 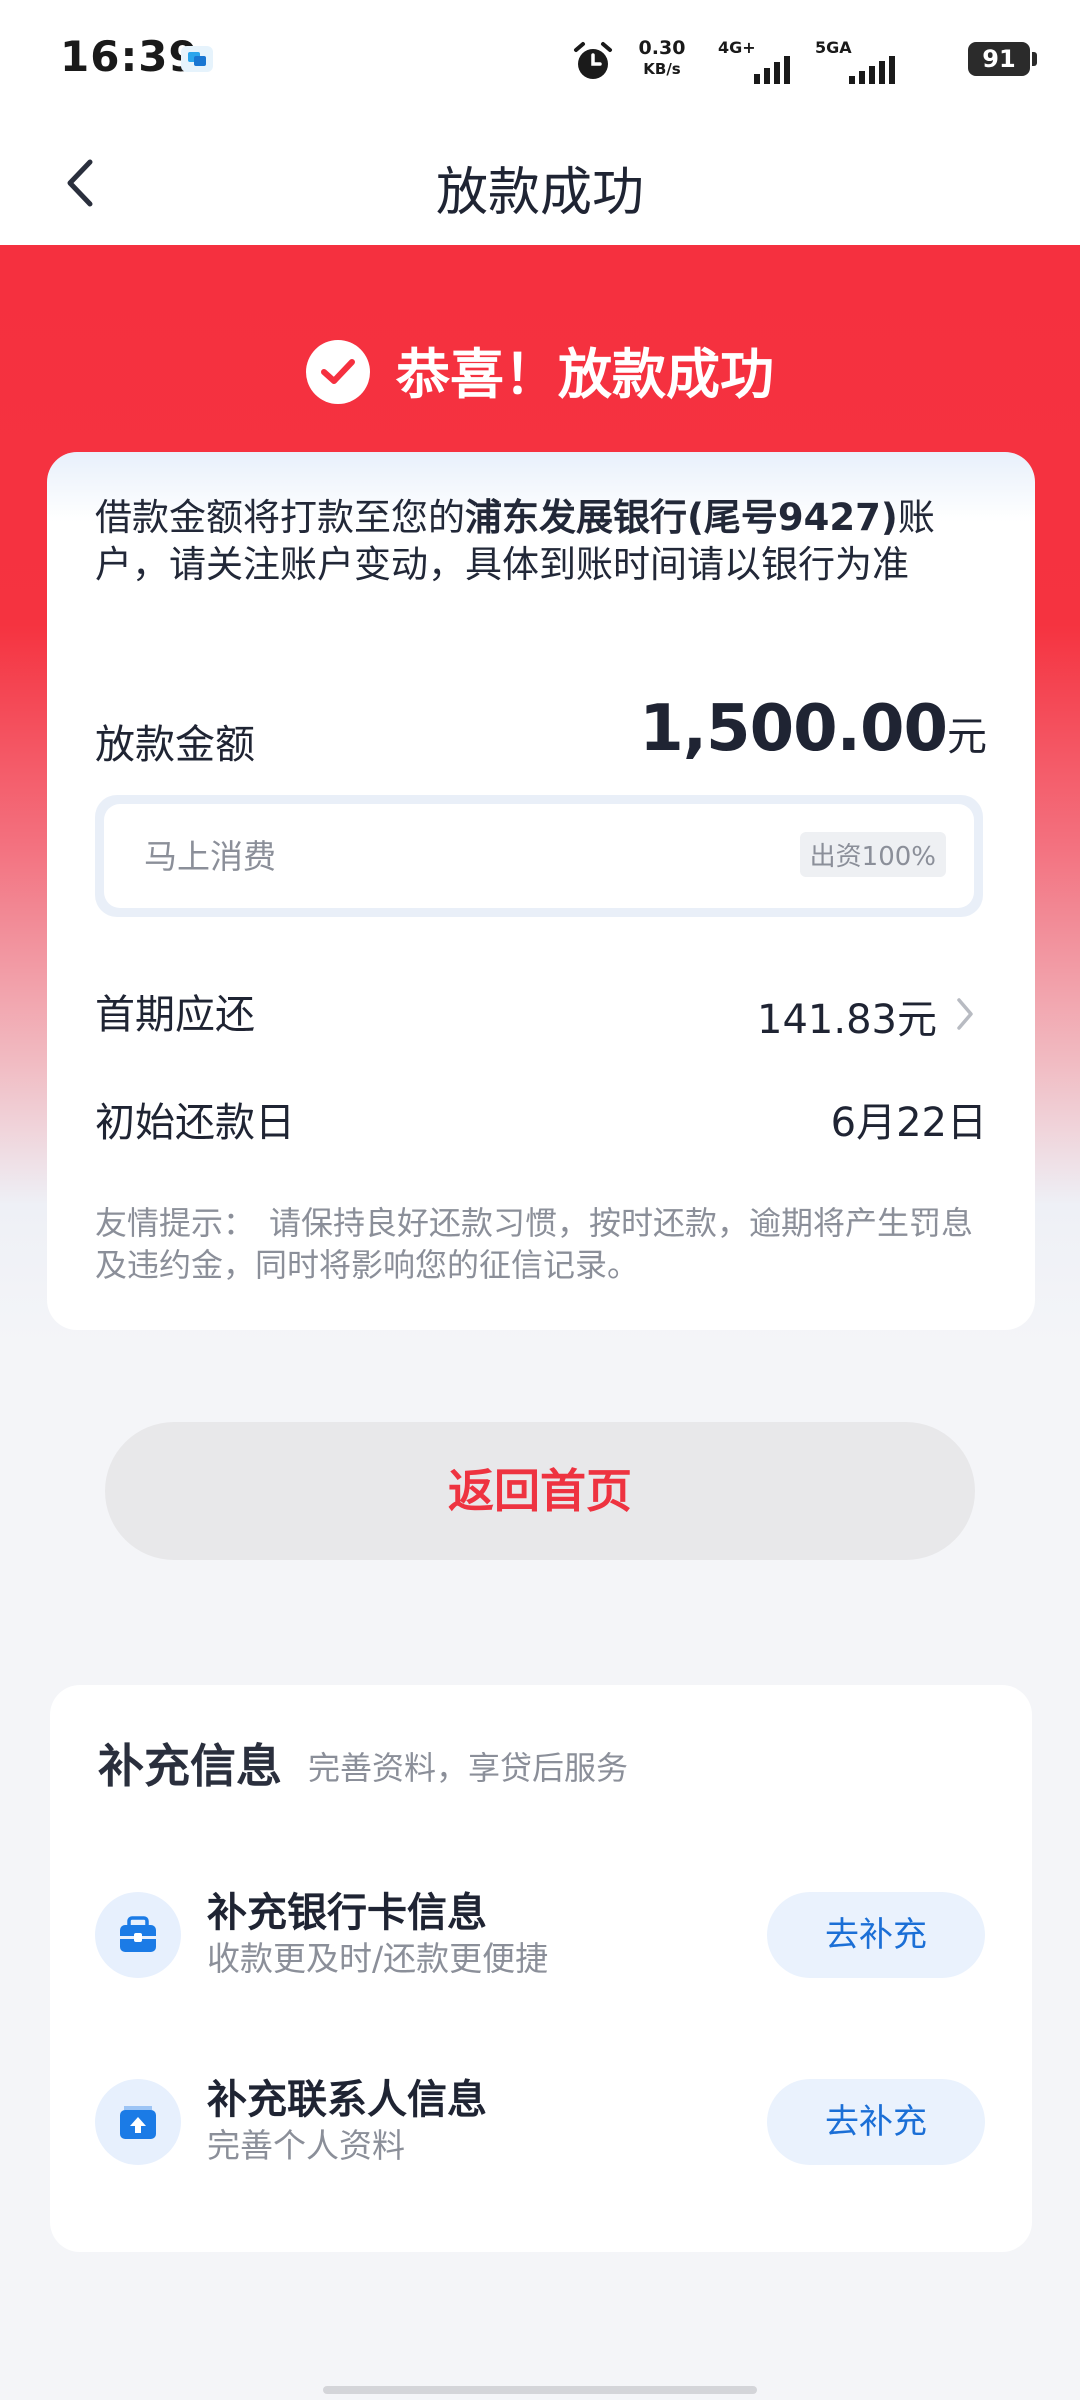 I want to click on start-date-label: 初始还款日, so click(x=195, y=1123).